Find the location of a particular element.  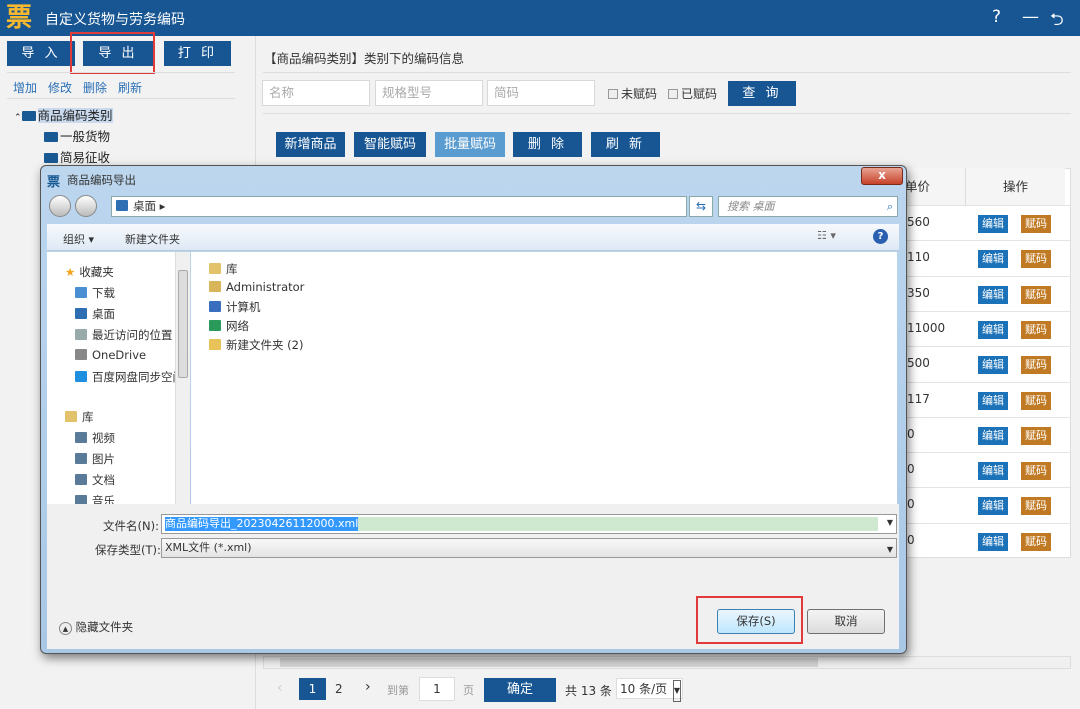

nav-item: 百度网盘同步空间 is located at coordinates (125, 377).